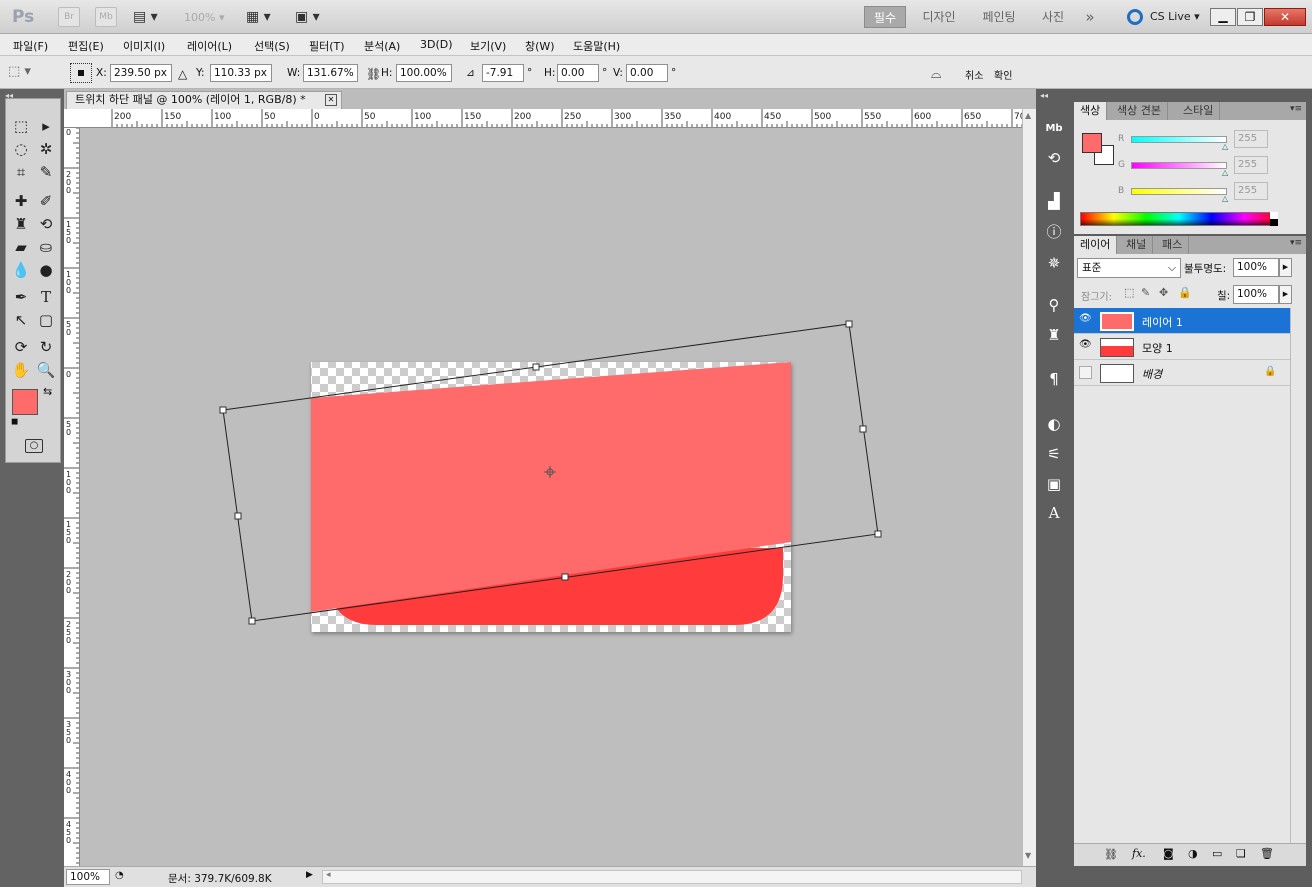 The width and height of the screenshot is (1312, 887). I want to click on eraser-tool-icon: ▰, so click(21, 247).